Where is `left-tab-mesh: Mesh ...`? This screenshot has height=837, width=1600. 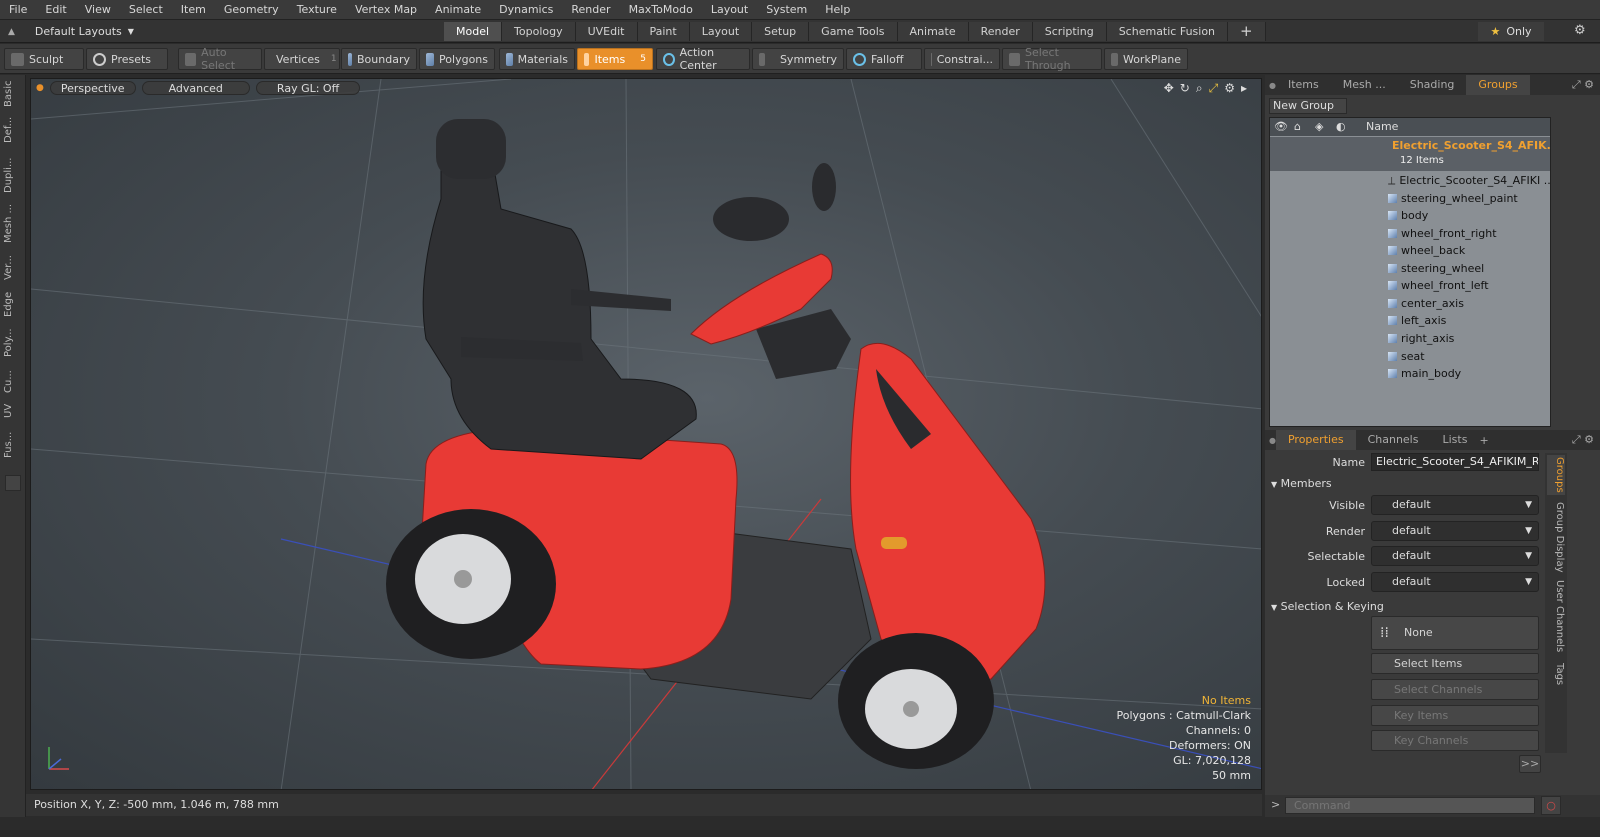 left-tab-mesh: Mesh ... is located at coordinates (12, 223).